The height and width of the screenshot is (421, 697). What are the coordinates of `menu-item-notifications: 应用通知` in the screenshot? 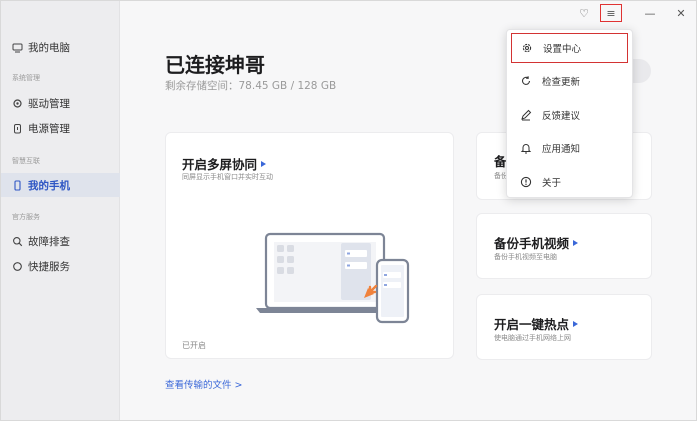 It's located at (569, 148).